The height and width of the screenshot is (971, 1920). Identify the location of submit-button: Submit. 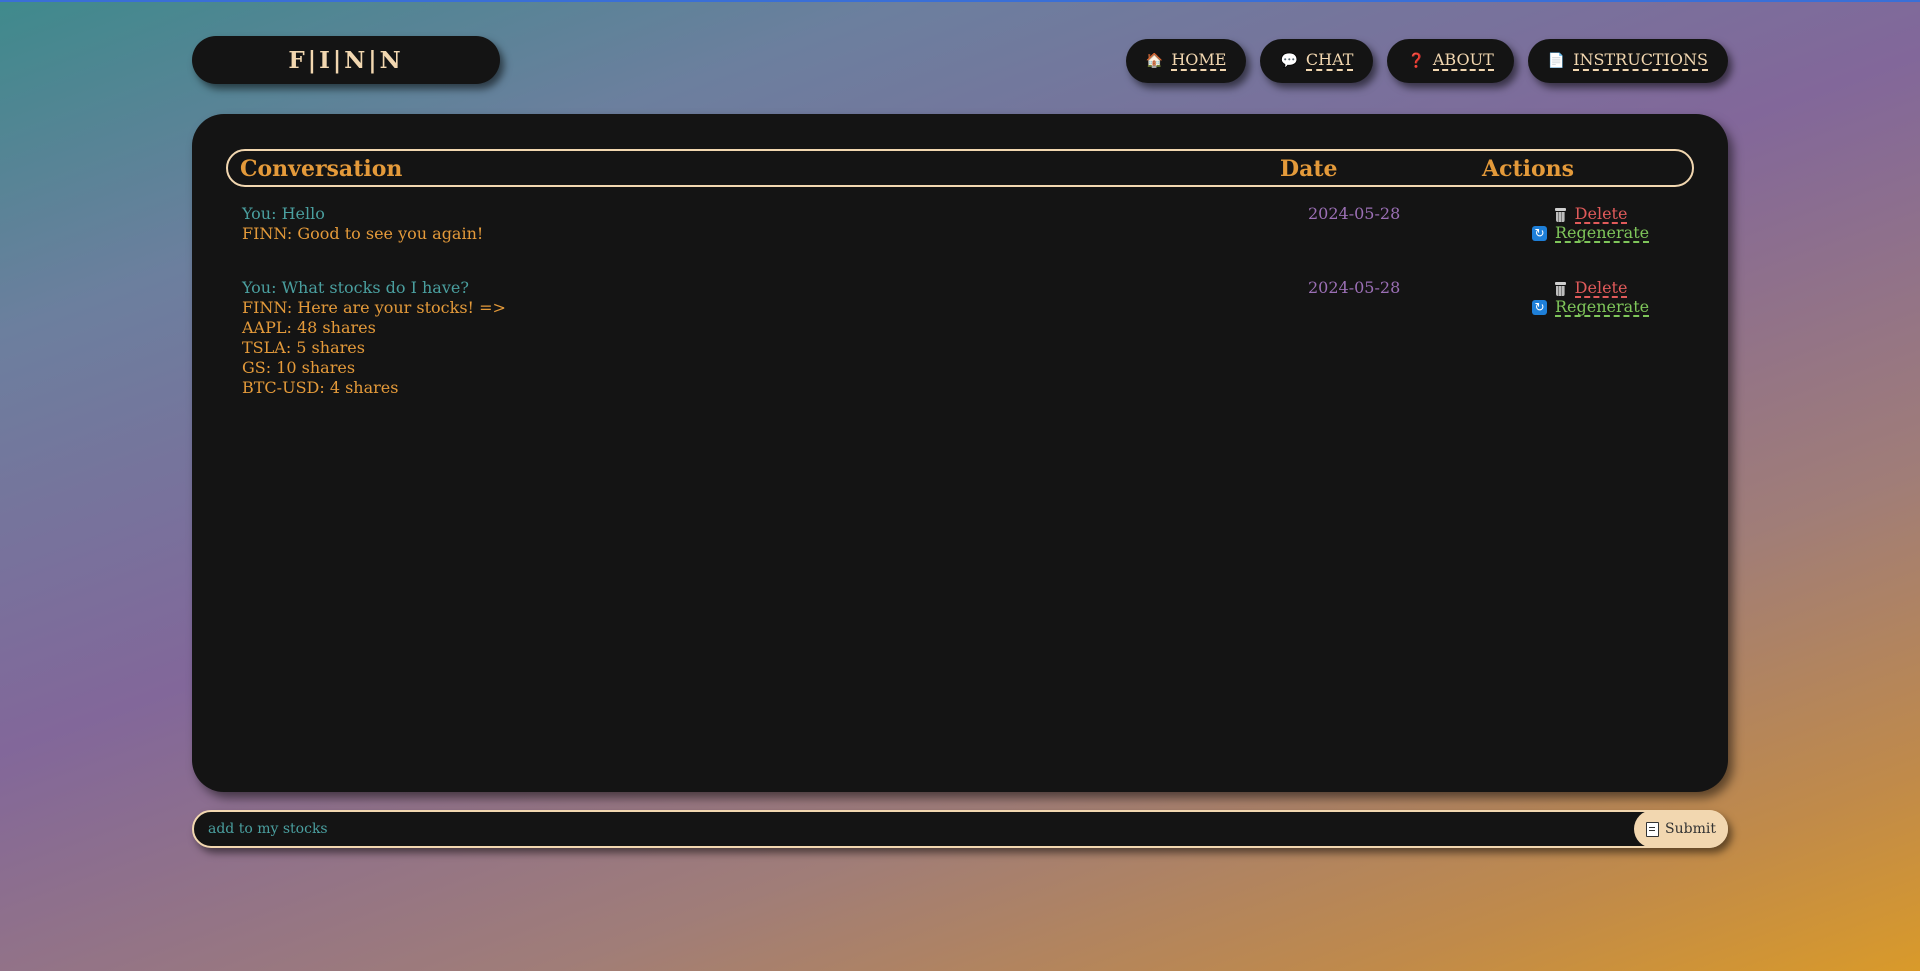
(1681, 829).